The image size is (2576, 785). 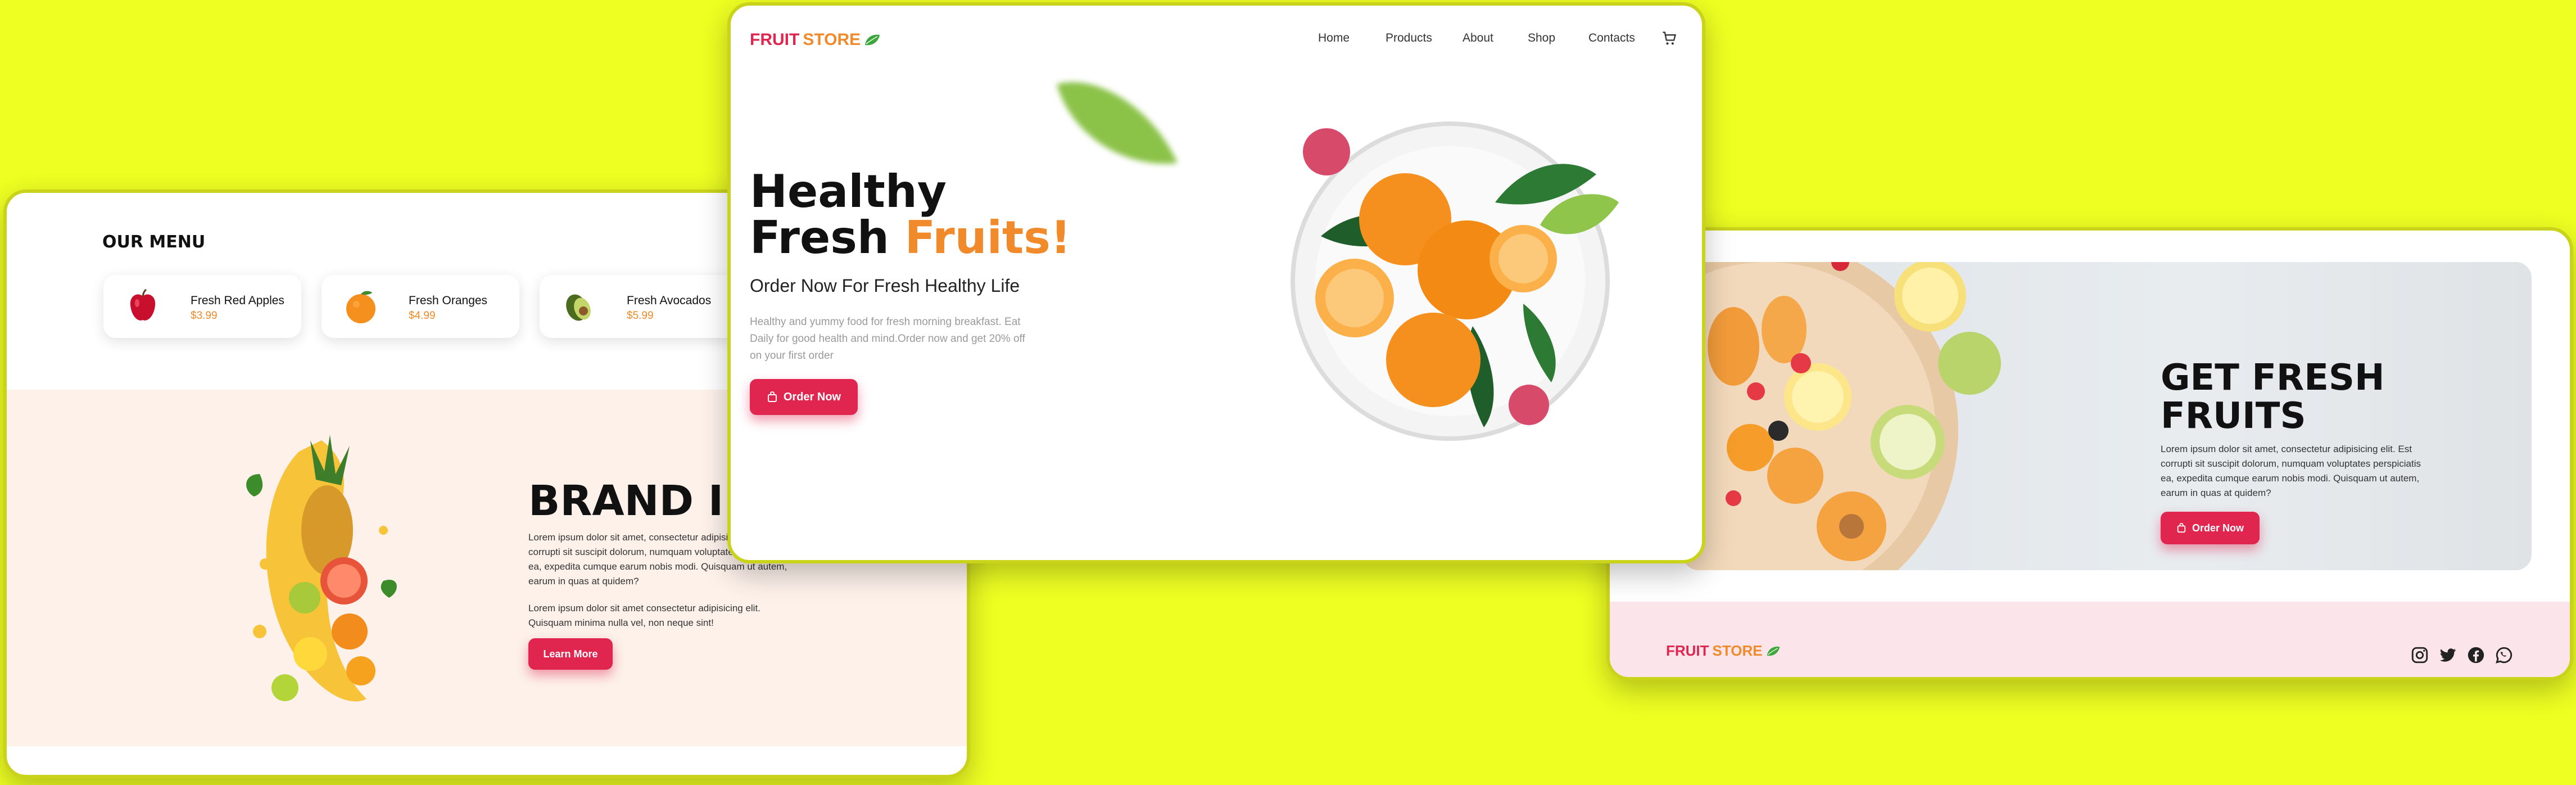 What do you see at coordinates (2504, 656) in the screenshot?
I see `whatsapp-icon` at bounding box center [2504, 656].